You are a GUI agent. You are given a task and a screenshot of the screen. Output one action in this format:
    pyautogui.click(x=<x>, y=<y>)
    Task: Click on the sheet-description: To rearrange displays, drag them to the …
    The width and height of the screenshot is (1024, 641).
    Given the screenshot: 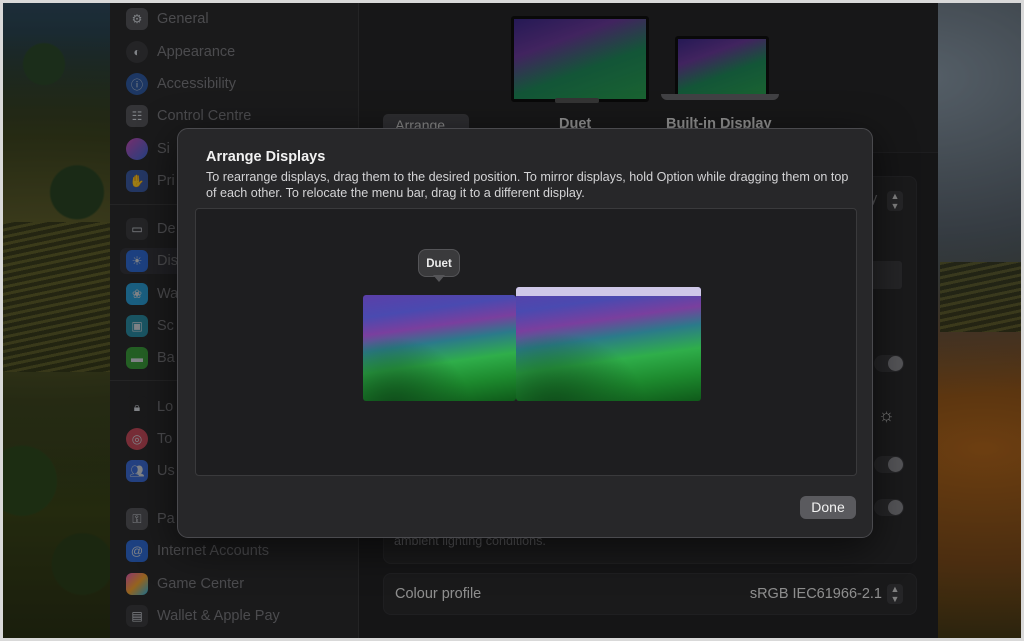 What is the action you would take?
    pyautogui.click(x=527, y=185)
    